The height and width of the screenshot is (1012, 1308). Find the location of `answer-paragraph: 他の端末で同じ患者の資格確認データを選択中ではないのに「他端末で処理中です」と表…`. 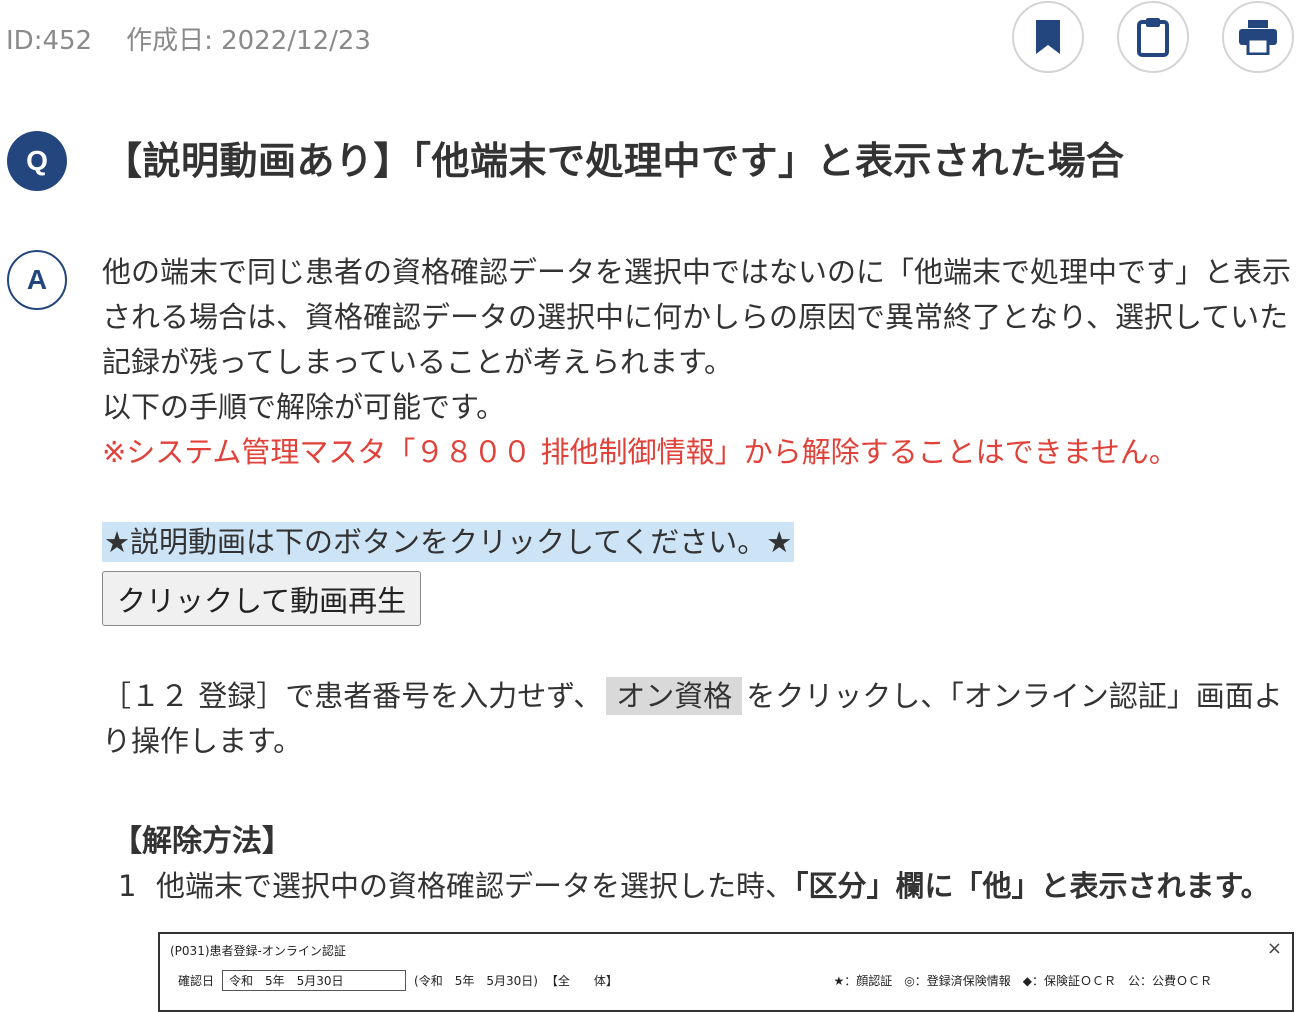

answer-paragraph: 他の端末で同じ患者の資格確認データを選択中ではないのに「他端末で処理中です」と表… is located at coordinates (697, 317).